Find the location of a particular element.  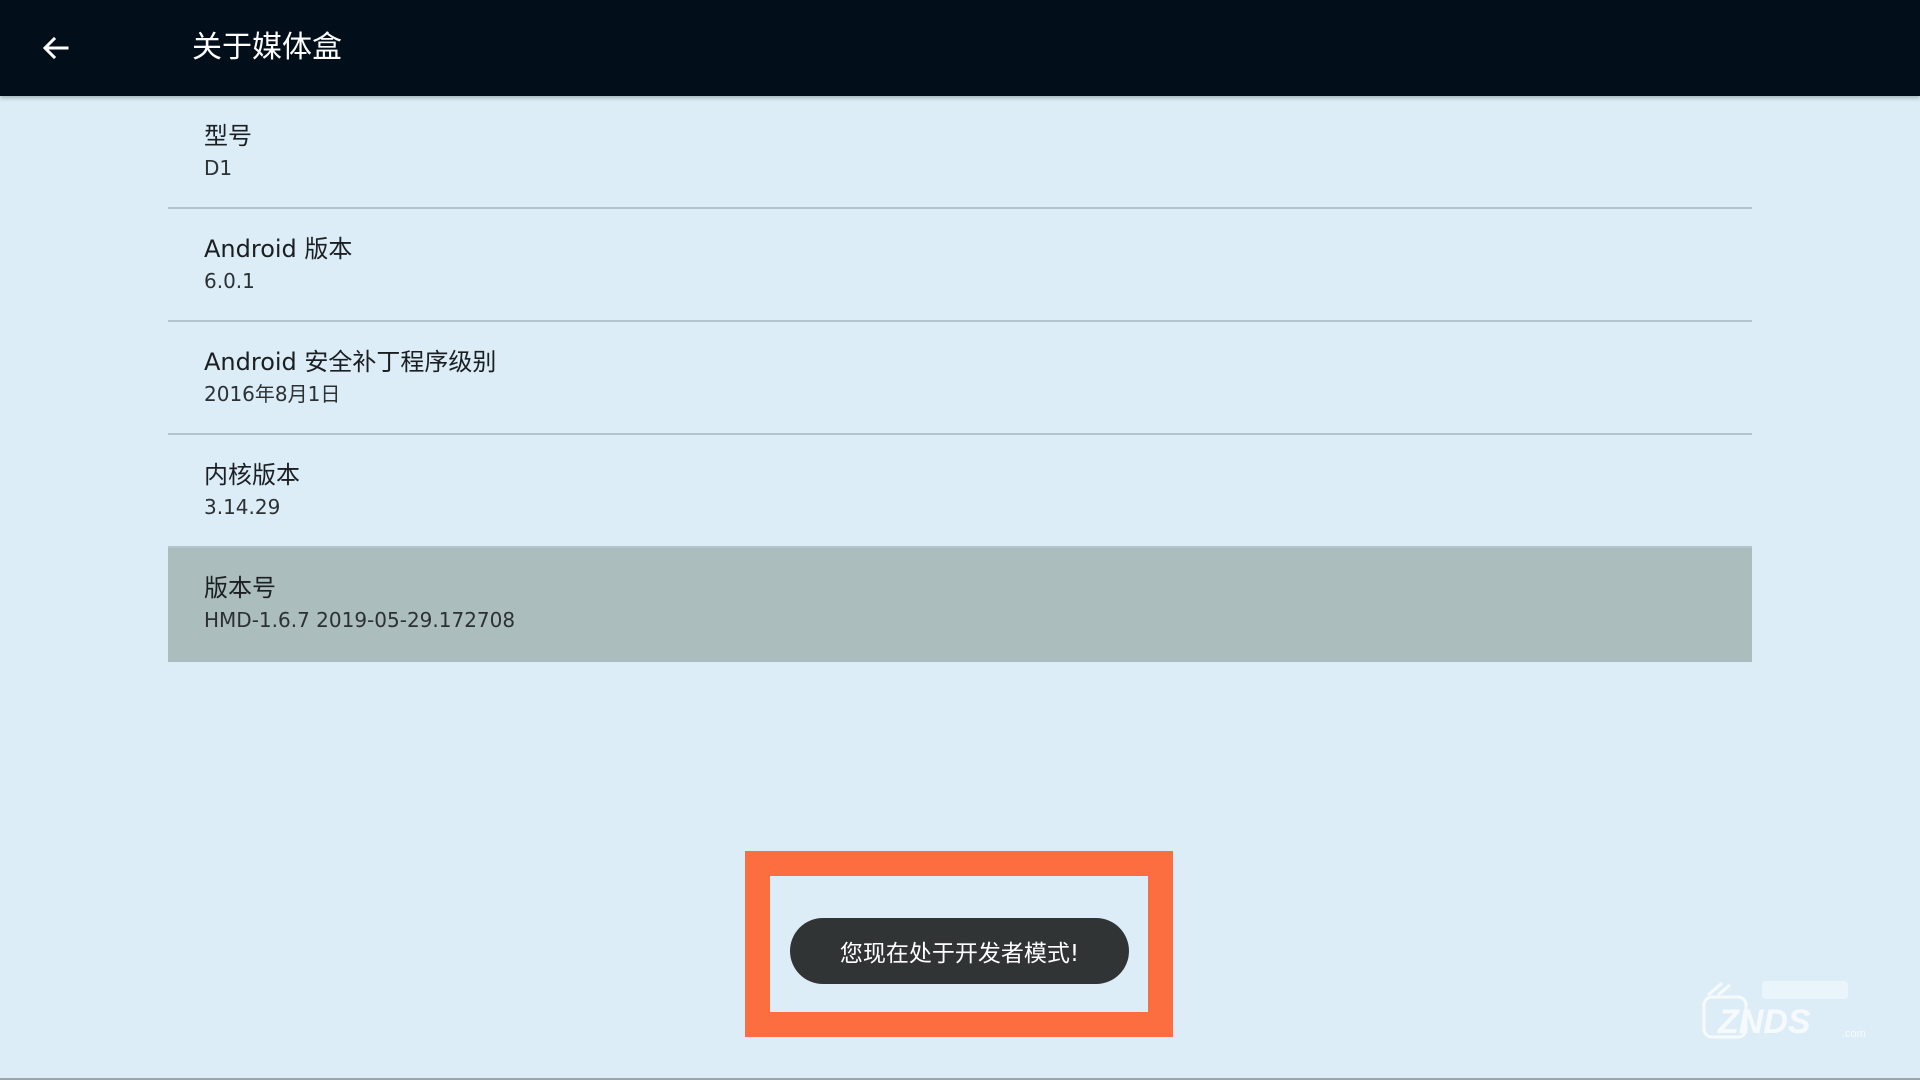

back-button is located at coordinates (56, 48).